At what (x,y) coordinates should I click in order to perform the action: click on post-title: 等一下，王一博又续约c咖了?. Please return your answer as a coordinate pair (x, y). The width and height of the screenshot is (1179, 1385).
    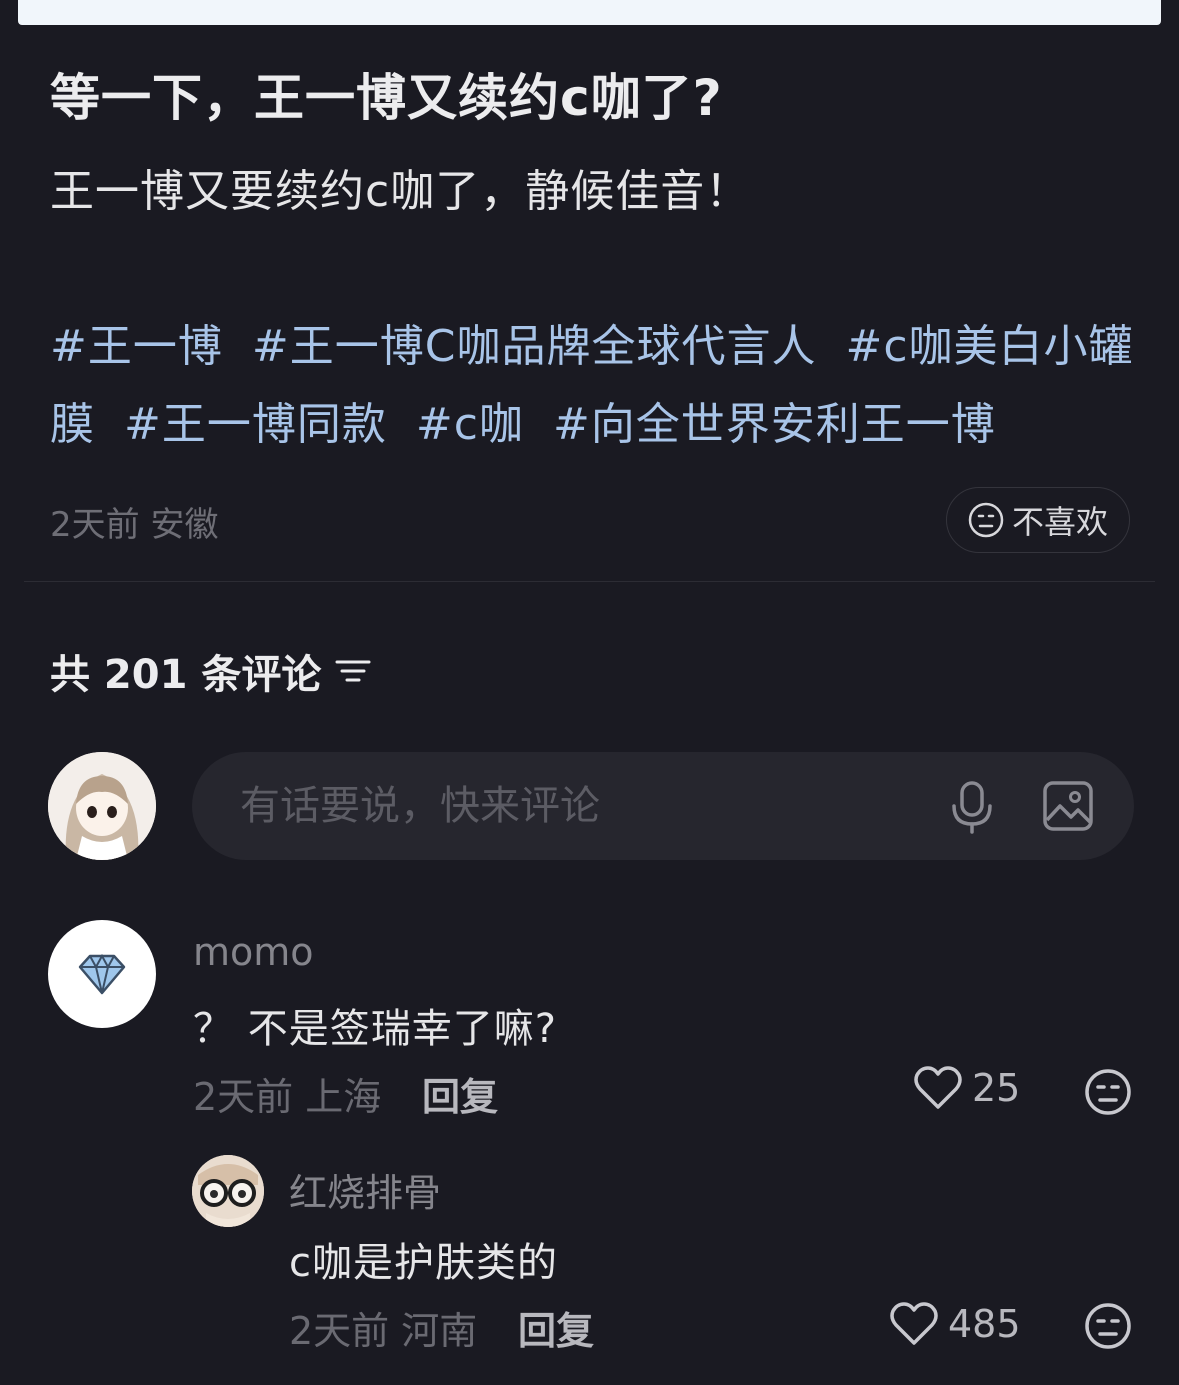
    Looking at the image, I should click on (386, 98).